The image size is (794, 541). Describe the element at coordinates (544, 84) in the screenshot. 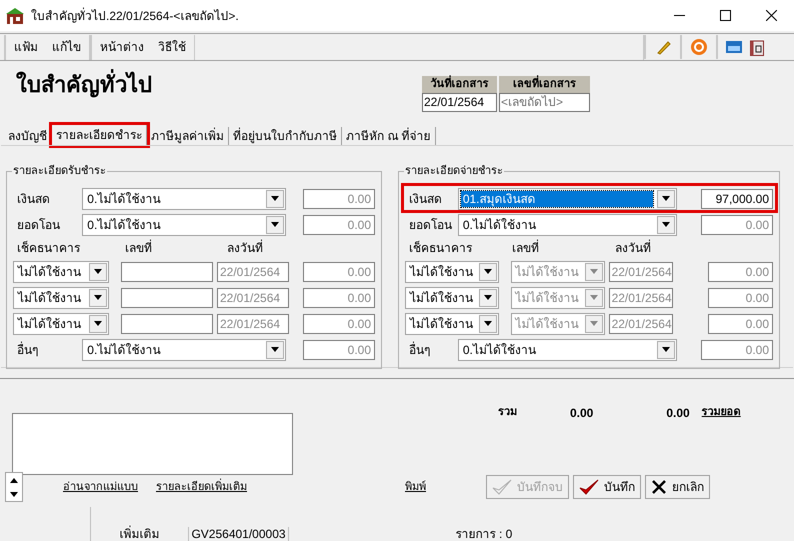

I see `field-header: เลขที่เอกสาร` at that location.